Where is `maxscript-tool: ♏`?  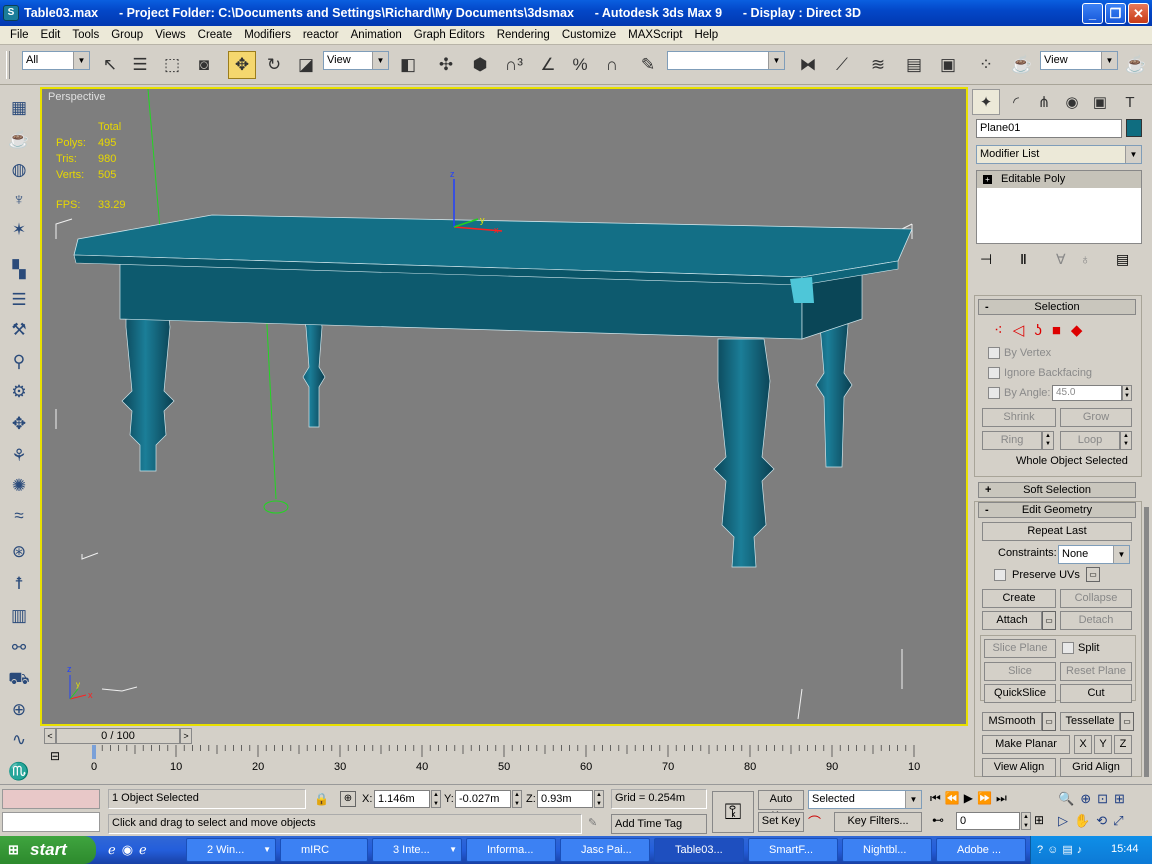
maxscript-tool: ♏ is located at coordinates (19, 772).